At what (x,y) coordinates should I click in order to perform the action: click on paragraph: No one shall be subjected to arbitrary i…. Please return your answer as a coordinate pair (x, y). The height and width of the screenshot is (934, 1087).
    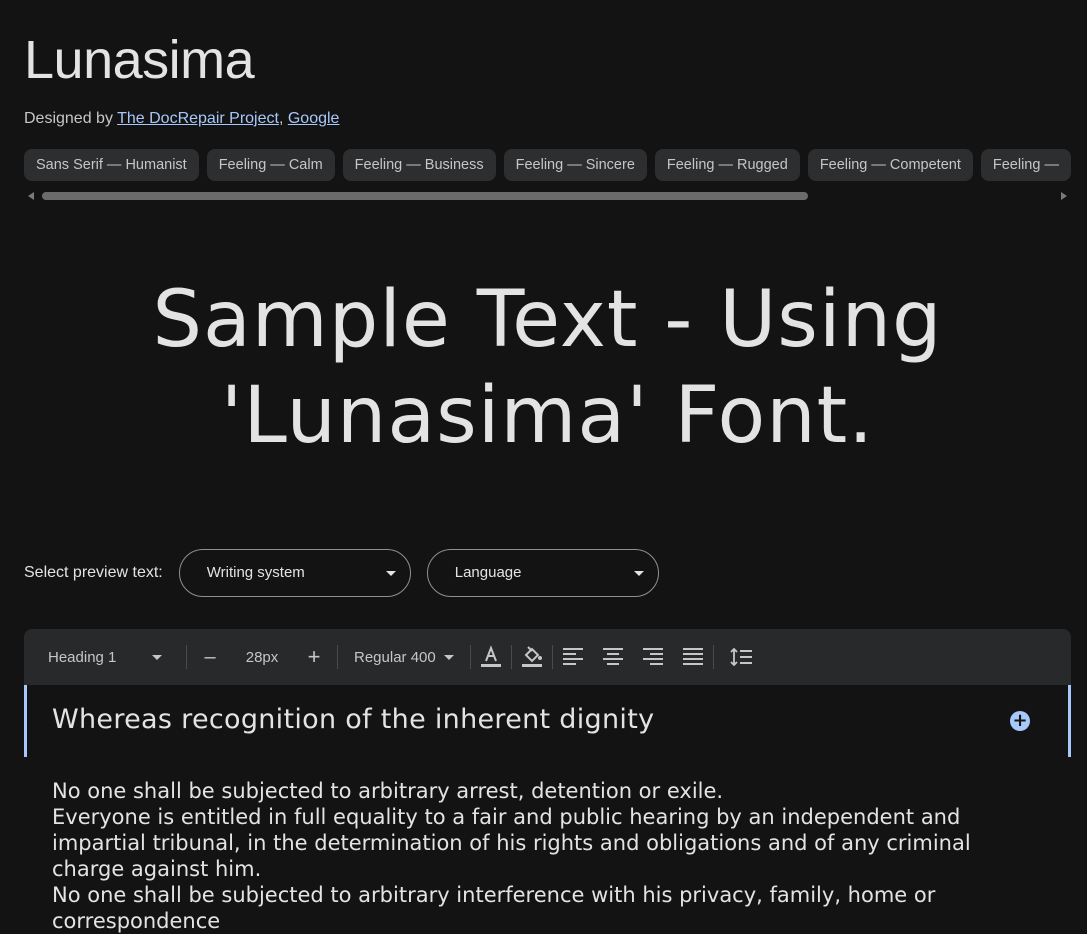
    Looking at the image, I should click on (522, 908).